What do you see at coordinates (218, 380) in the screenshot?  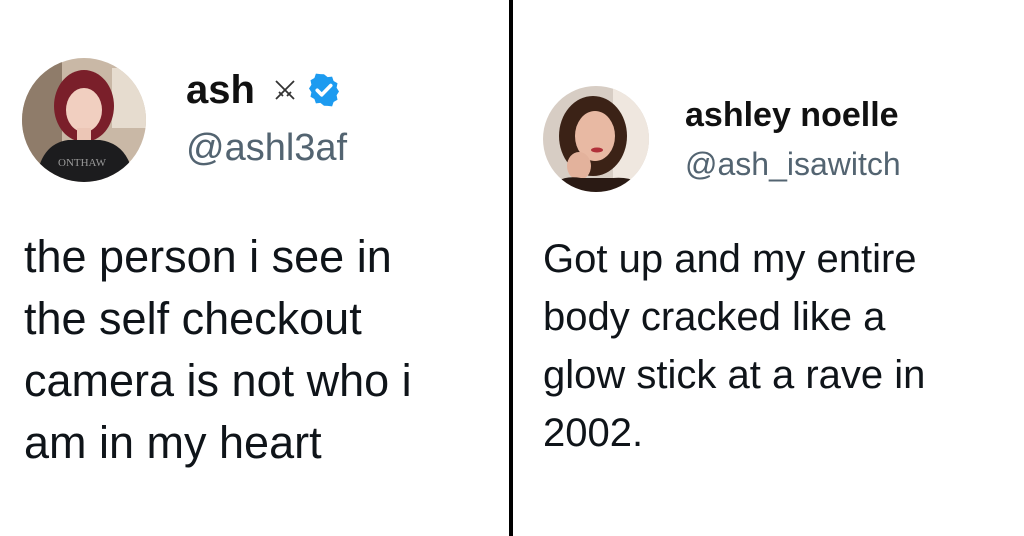 I see `tweet-text-line: camera is not who i` at bounding box center [218, 380].